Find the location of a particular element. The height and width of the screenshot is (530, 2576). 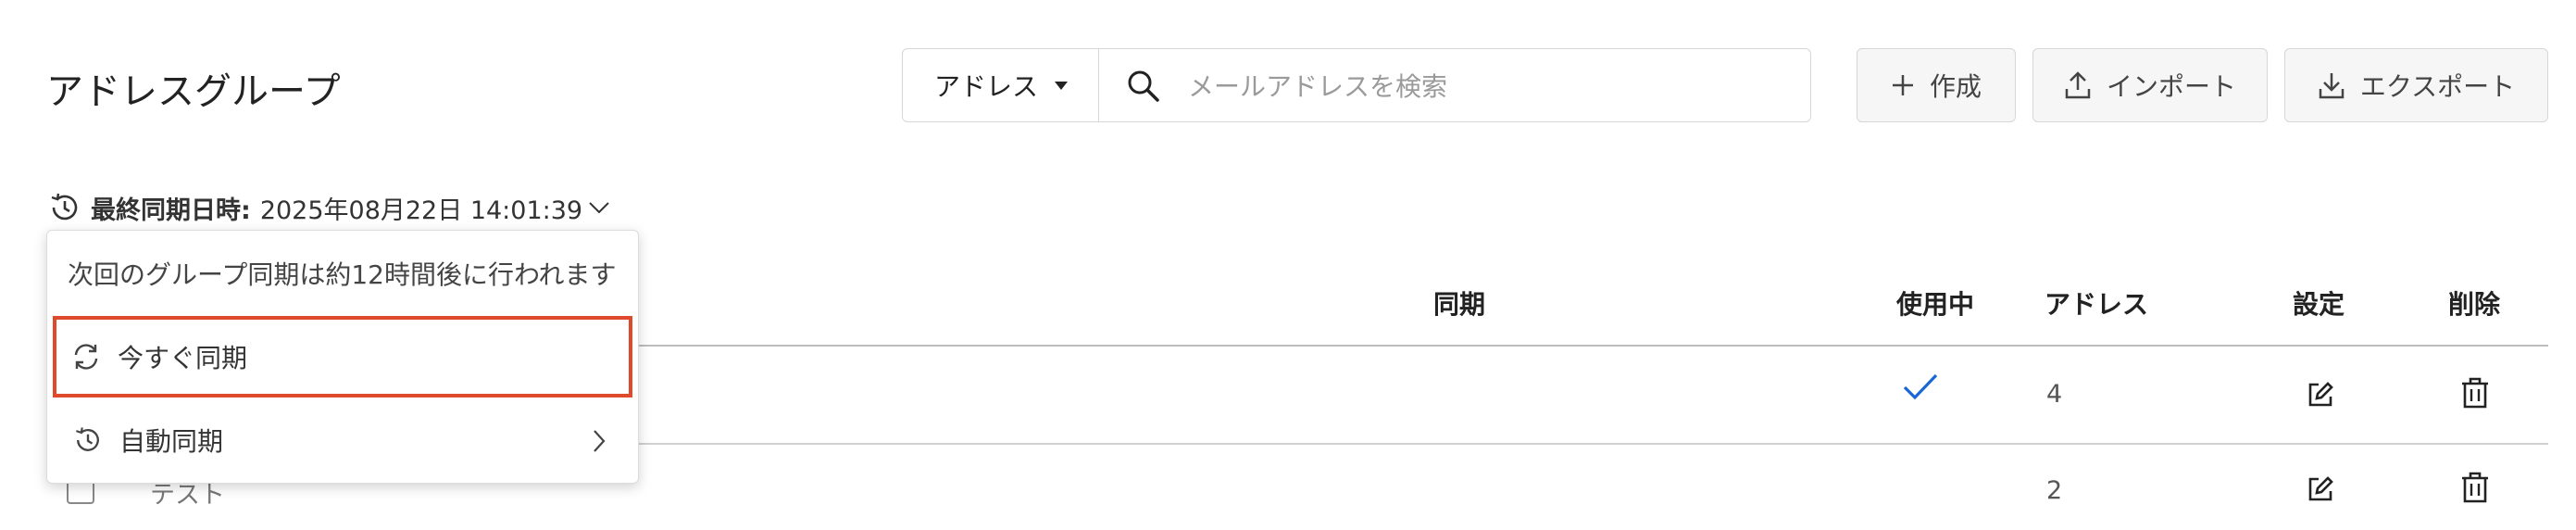

last-sync-label: 最終同期日時: is located at coordinates (171, 210).